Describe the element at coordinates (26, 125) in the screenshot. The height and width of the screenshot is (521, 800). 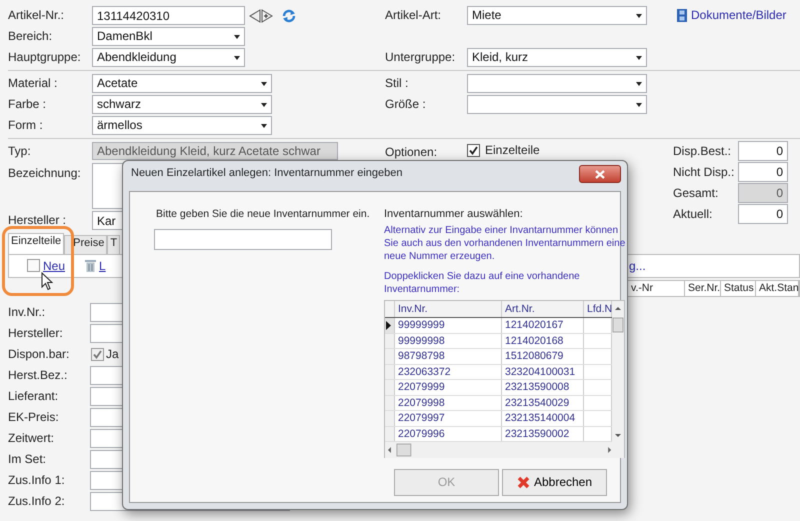
I see `field-label: Form :` at that location.